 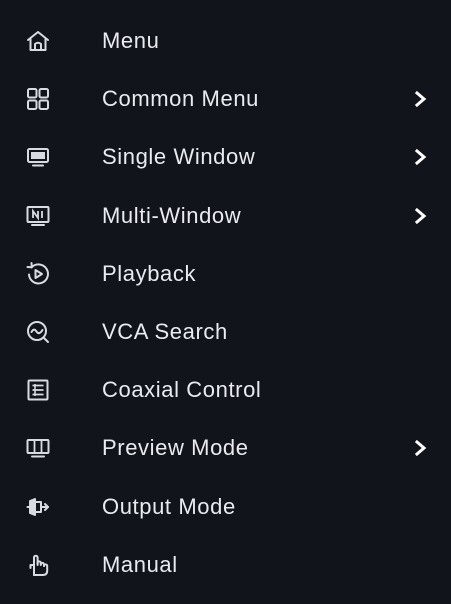 I want to click on playback-icon, so click(x=38, y=274).